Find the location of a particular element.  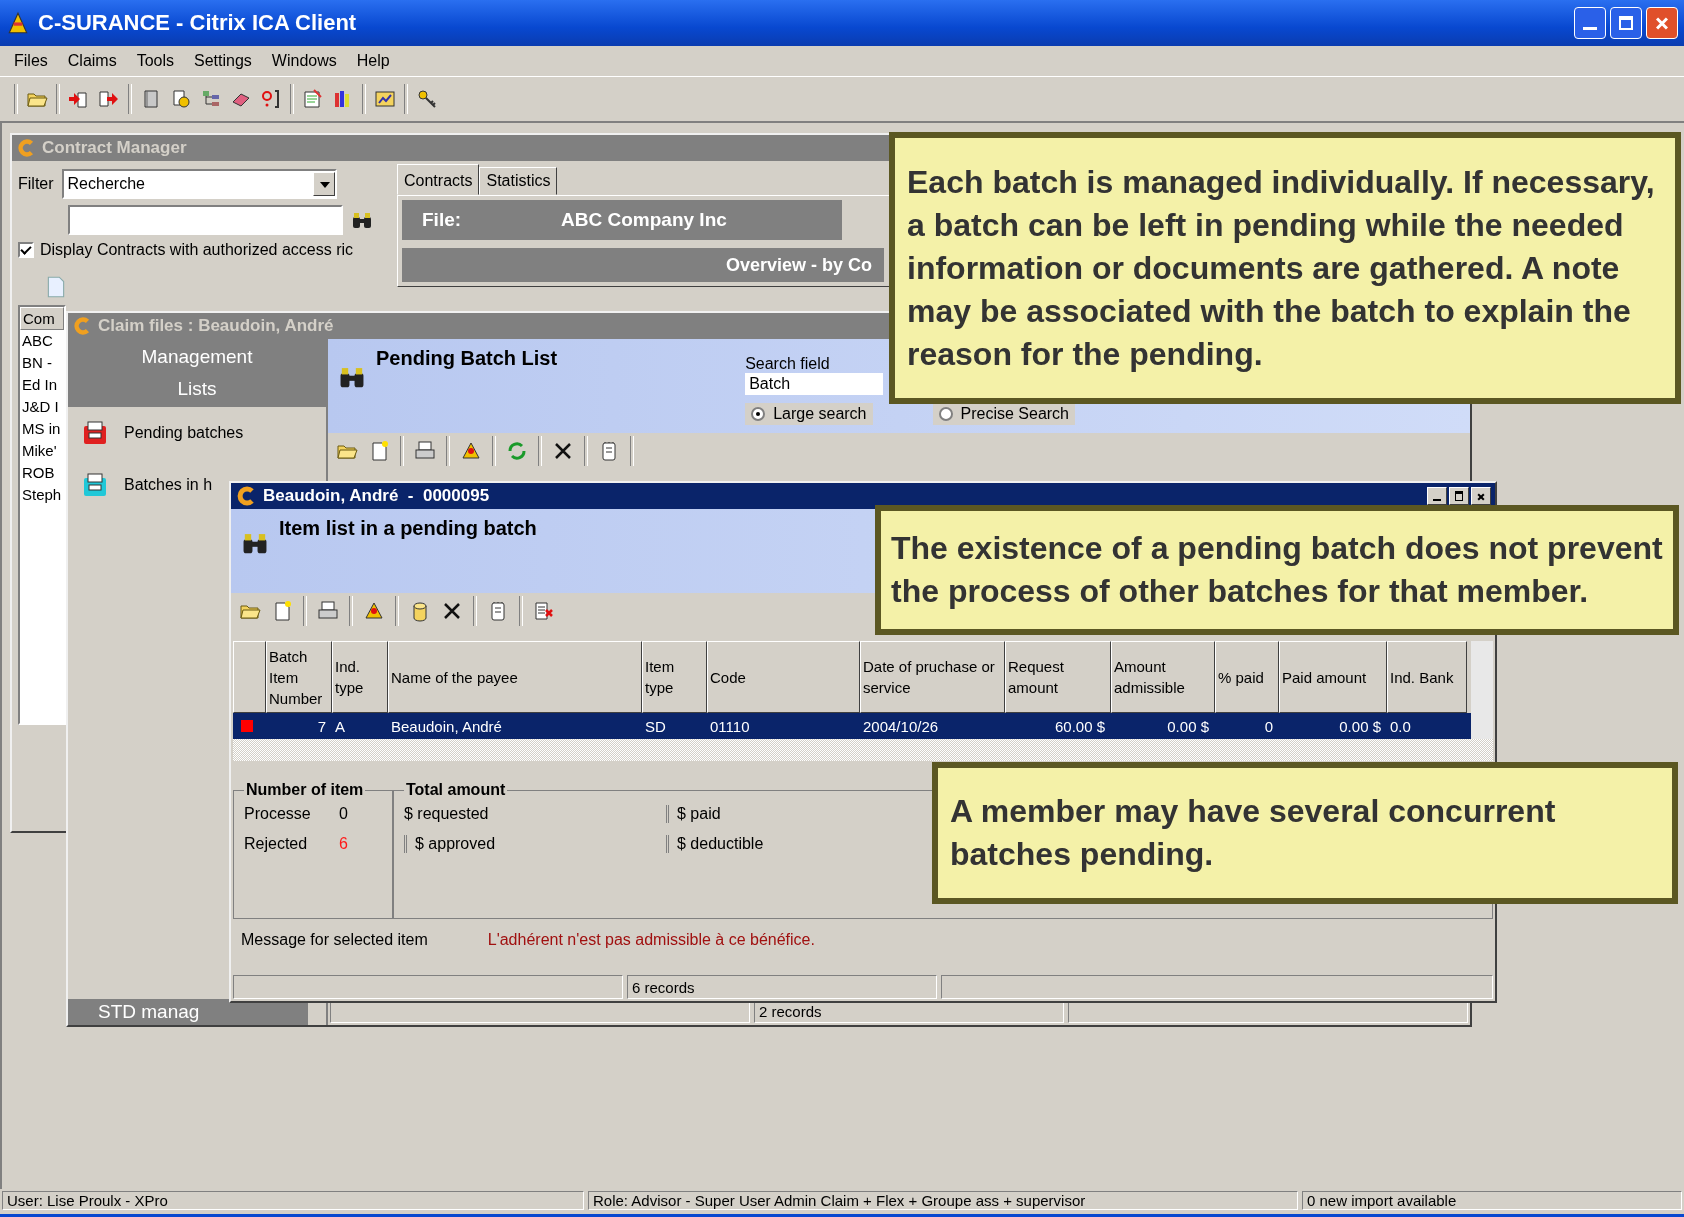

message-label: Message for selected item is located at coordinates (334, 940).